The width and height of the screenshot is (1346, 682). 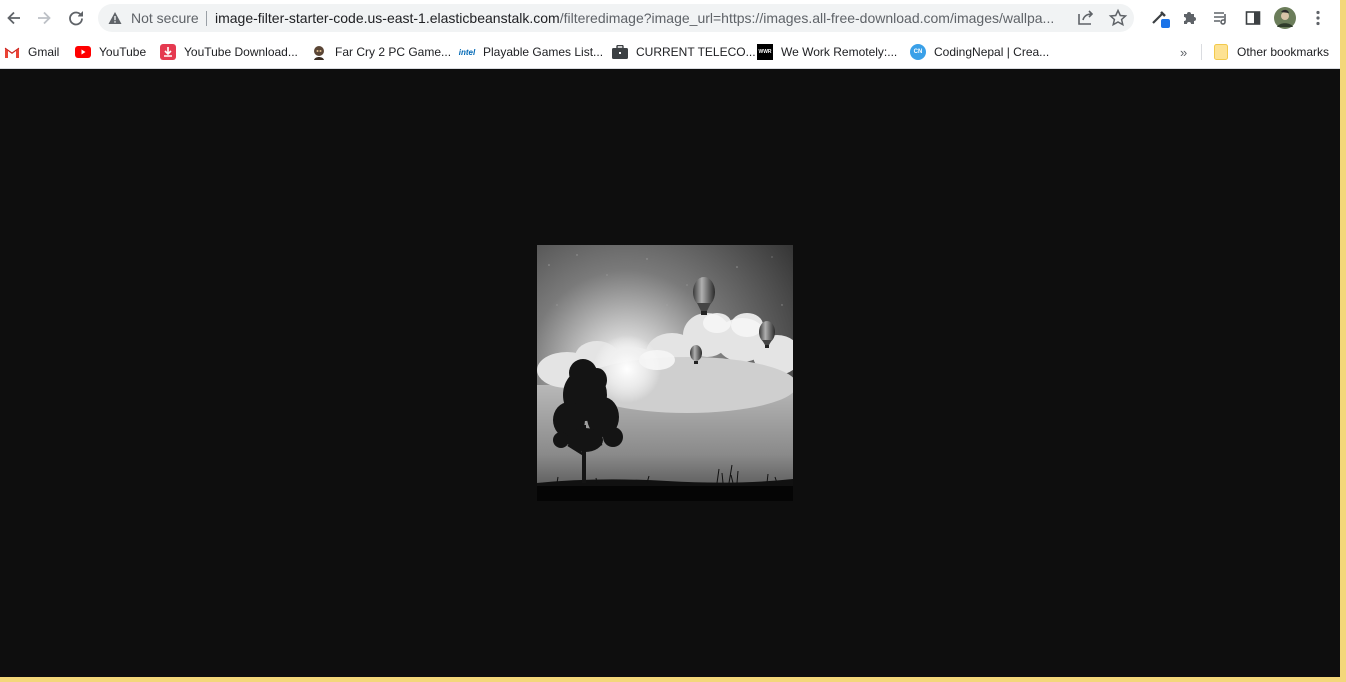 I want to click on omnibox-divider, so click(x=206, y=18).